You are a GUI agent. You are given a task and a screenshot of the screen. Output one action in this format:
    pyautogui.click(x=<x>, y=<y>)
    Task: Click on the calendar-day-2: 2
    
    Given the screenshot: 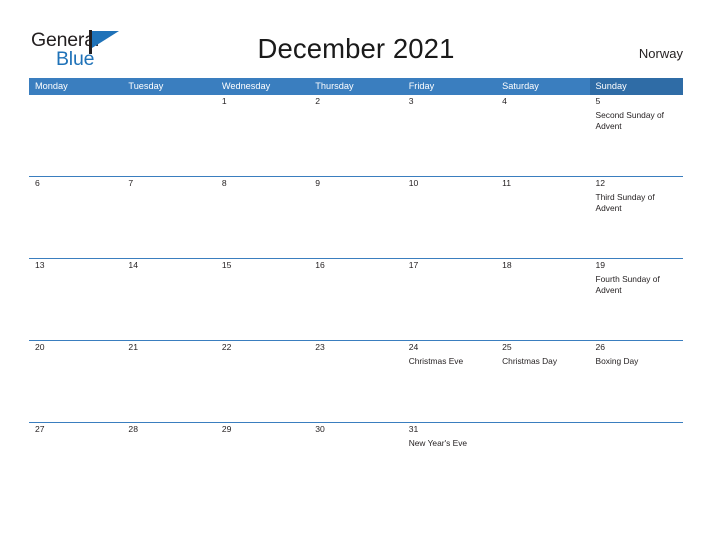 What is the action you would take?
    pyautogui.click(x=356, y=135)
    